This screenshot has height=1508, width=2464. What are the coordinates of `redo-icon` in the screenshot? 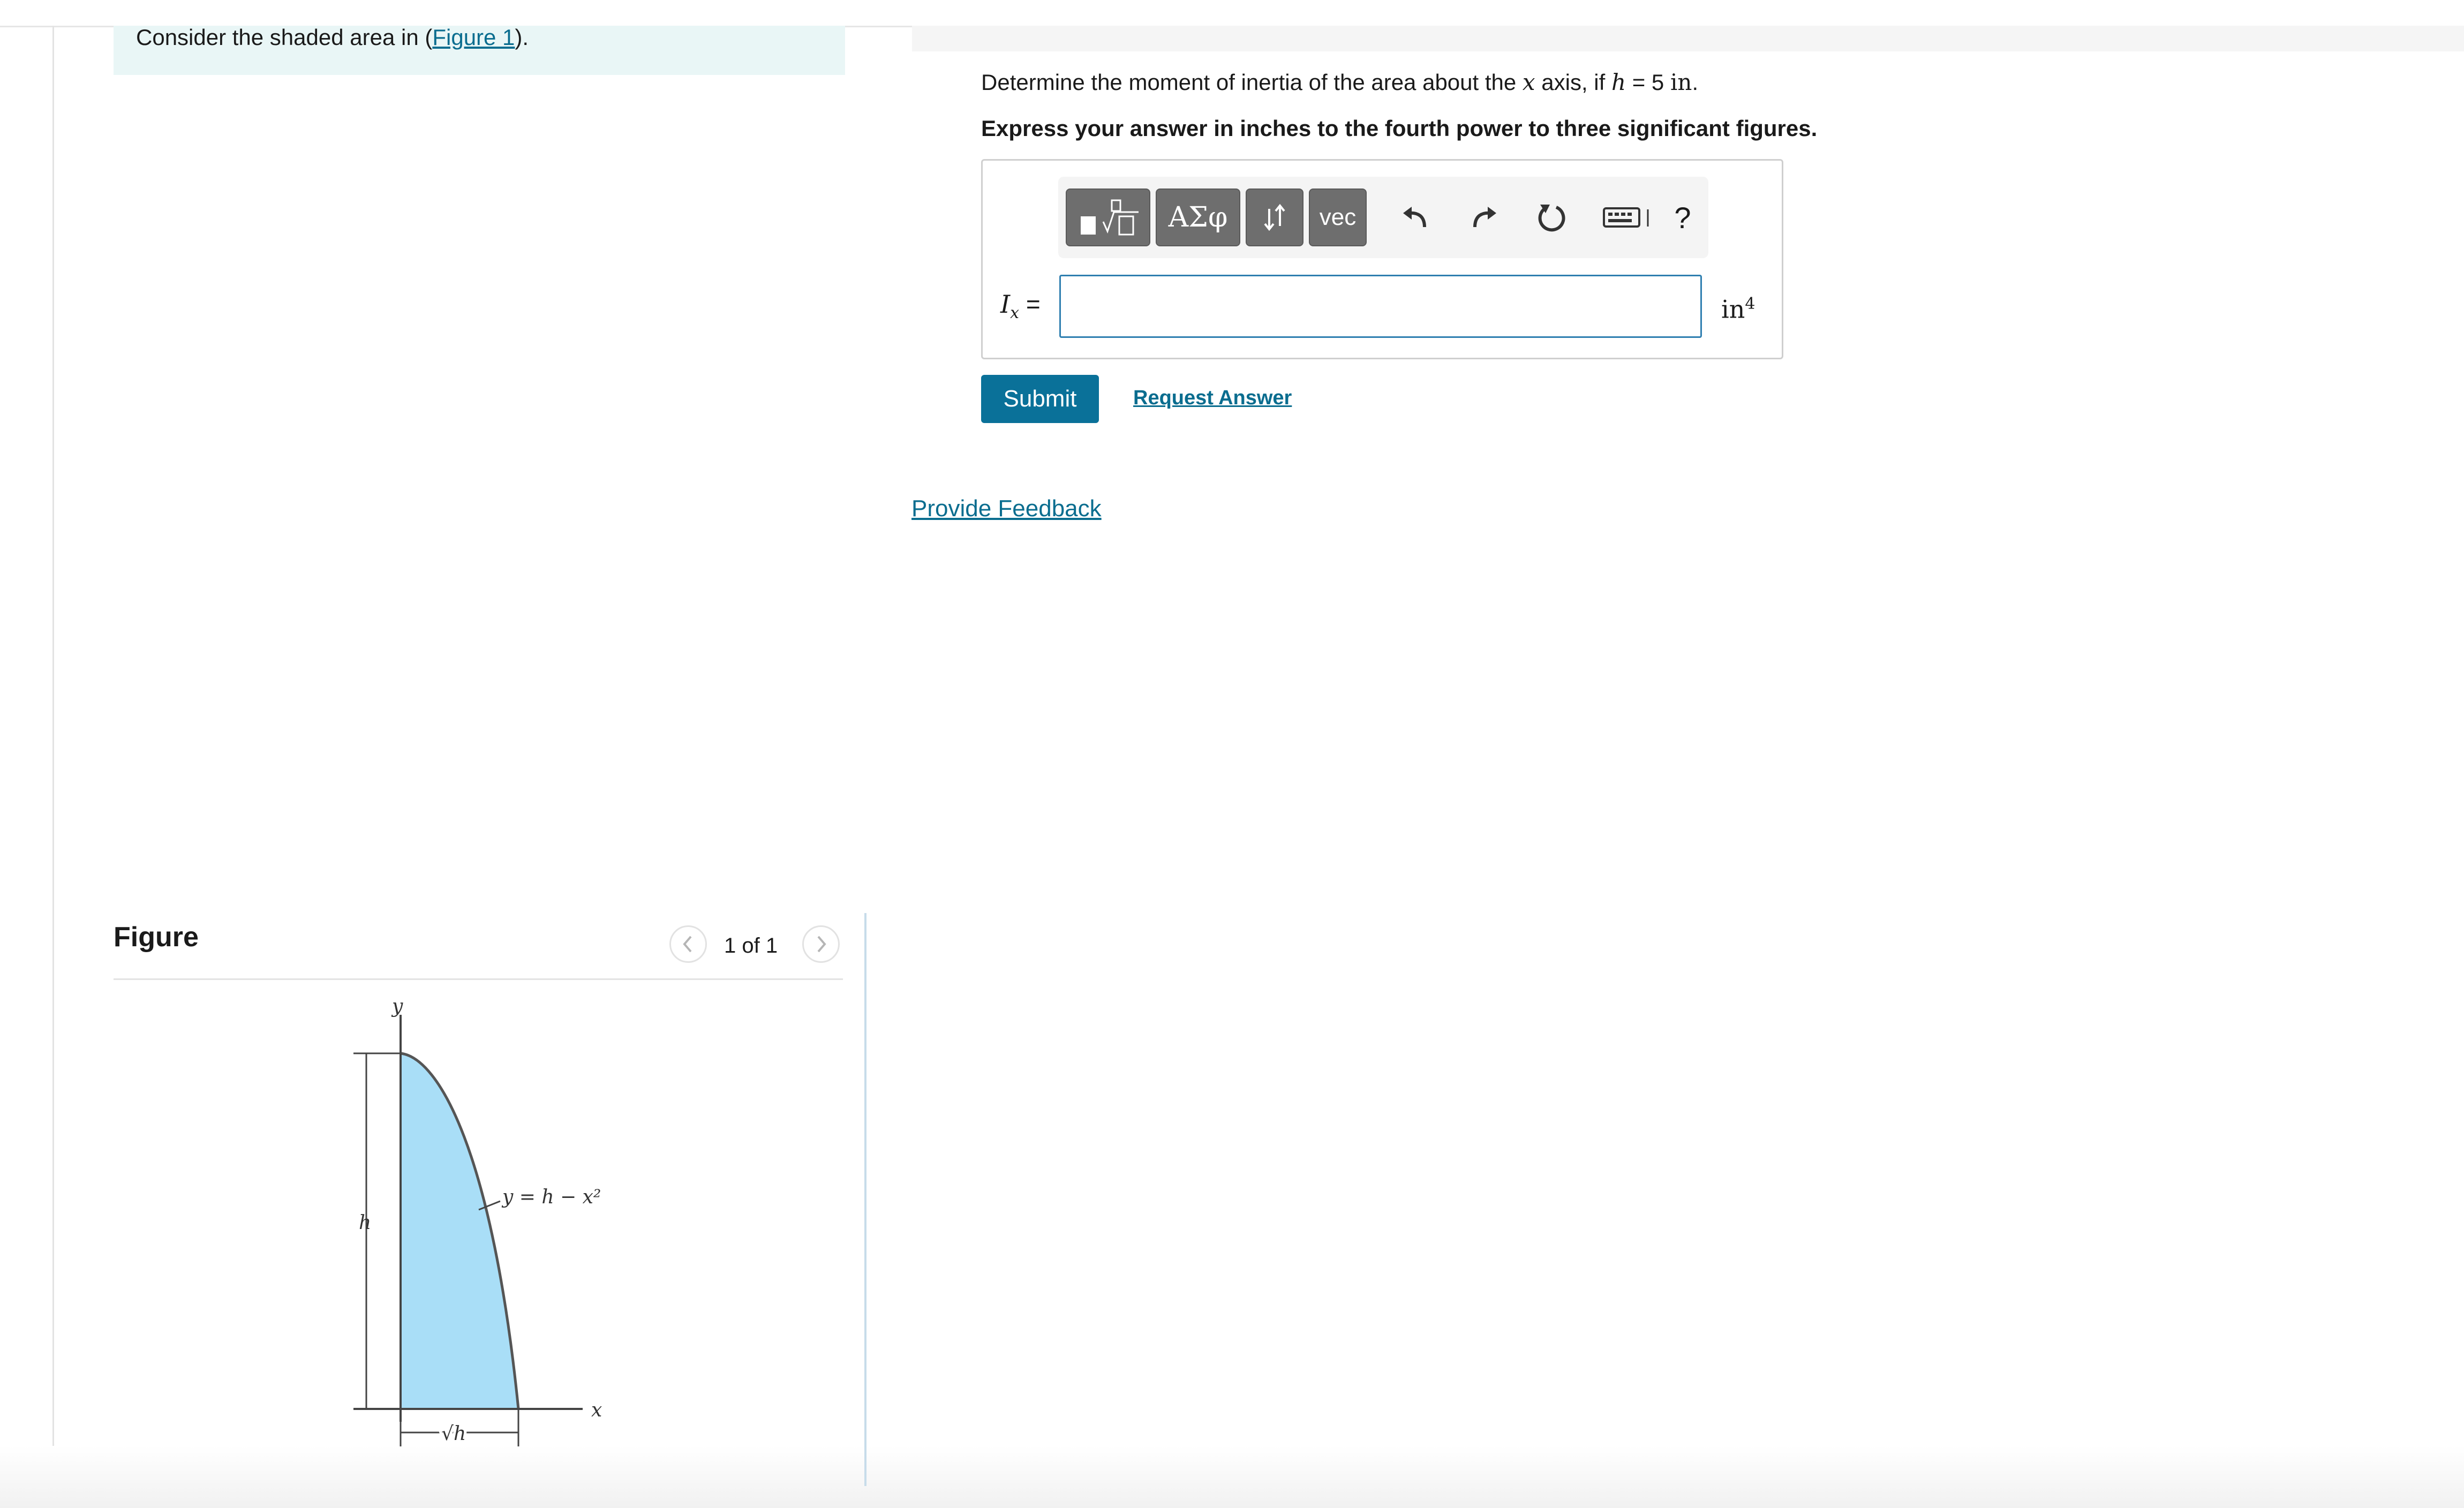 It's located at (1485, 218).